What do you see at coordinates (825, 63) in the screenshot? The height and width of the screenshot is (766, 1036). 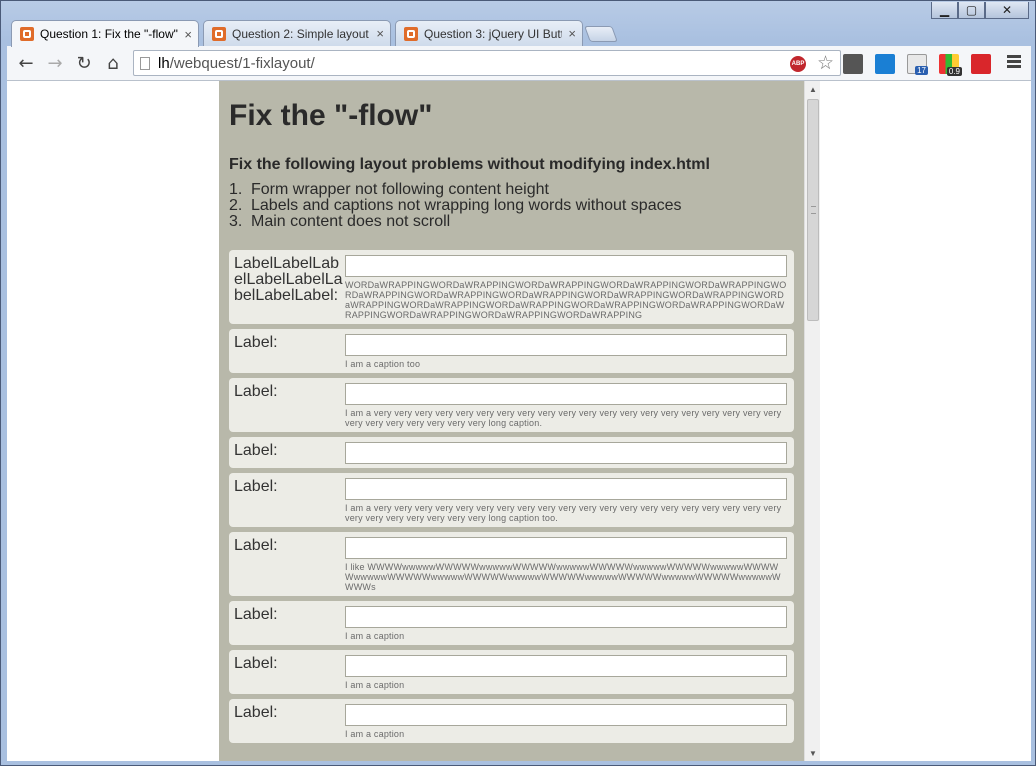 I see `bookmark-star-icon: ☆` at bounding box center [825, 63].